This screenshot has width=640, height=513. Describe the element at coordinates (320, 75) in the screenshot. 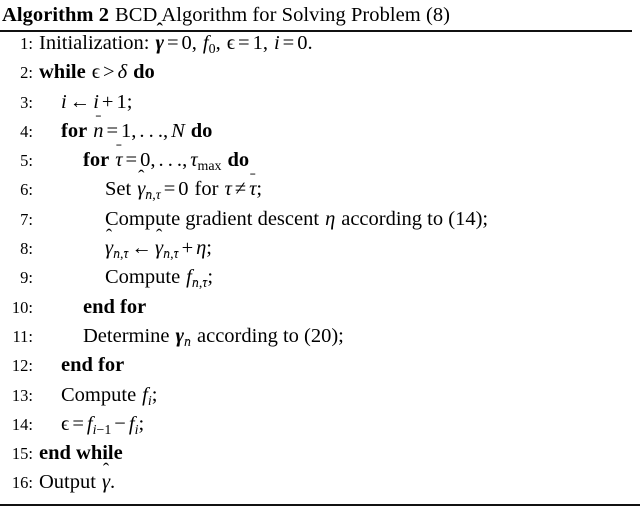

I see `algorithm-step: 2: while ϵ > δ do` at that location.